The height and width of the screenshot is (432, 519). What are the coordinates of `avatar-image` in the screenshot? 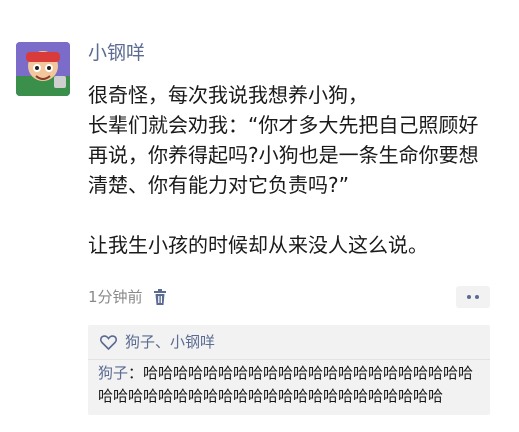 It's located at (43, 69).